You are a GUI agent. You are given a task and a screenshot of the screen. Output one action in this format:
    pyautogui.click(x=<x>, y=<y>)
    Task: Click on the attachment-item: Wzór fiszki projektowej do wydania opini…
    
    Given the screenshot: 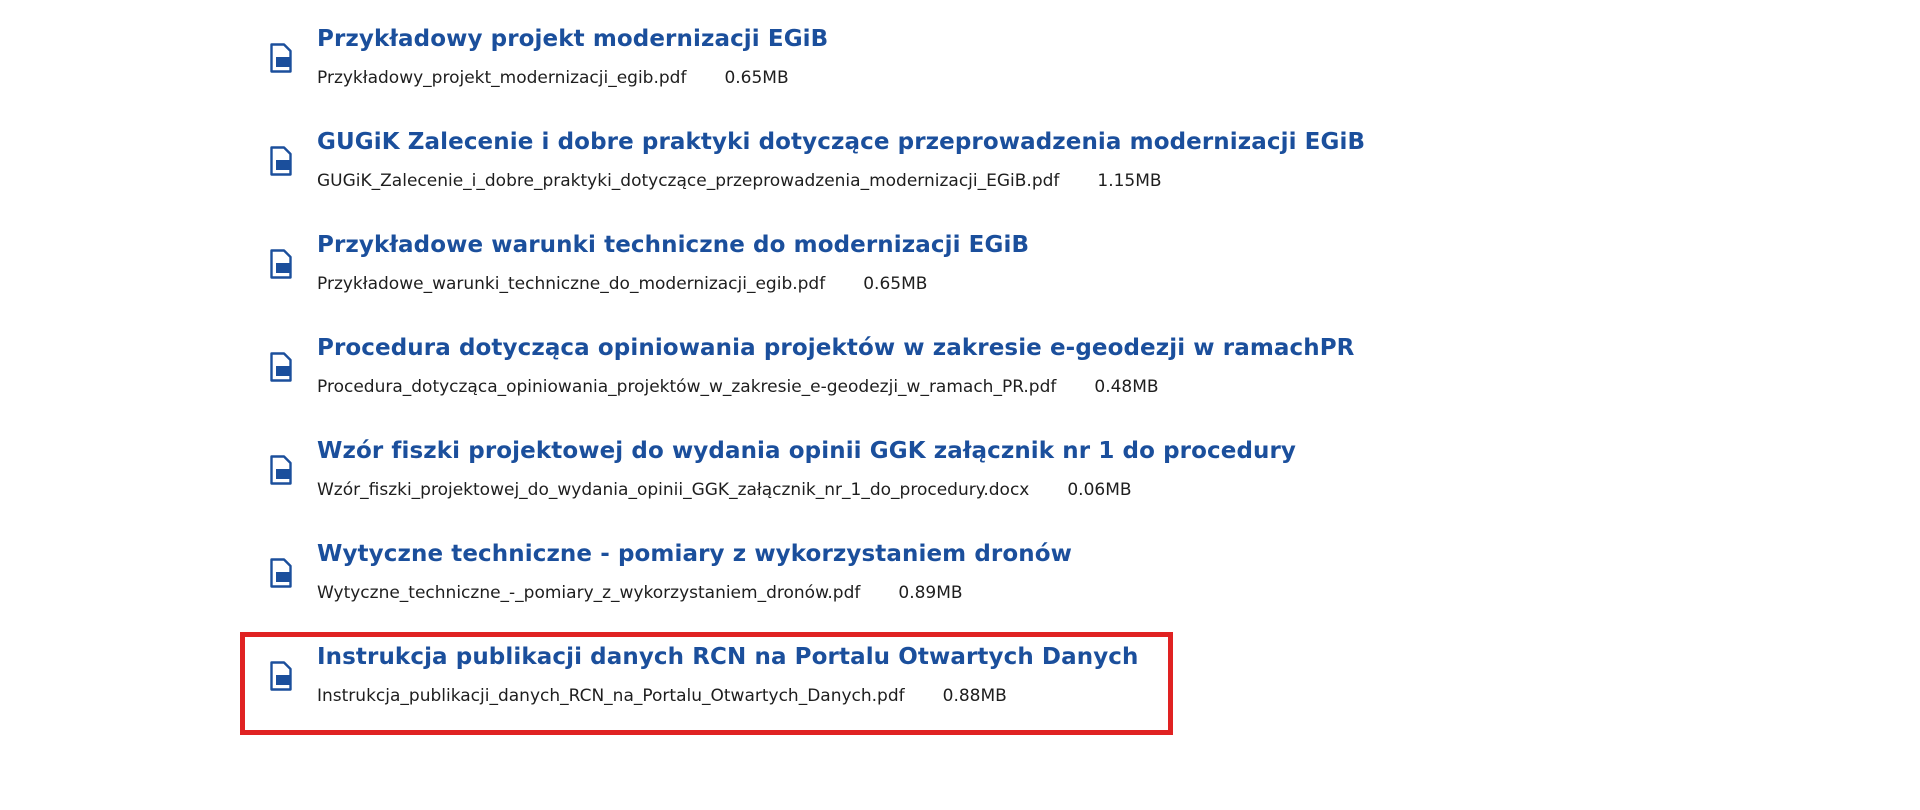 What is the action you would take?
    pyautogui.click(x=868, y=486)
    